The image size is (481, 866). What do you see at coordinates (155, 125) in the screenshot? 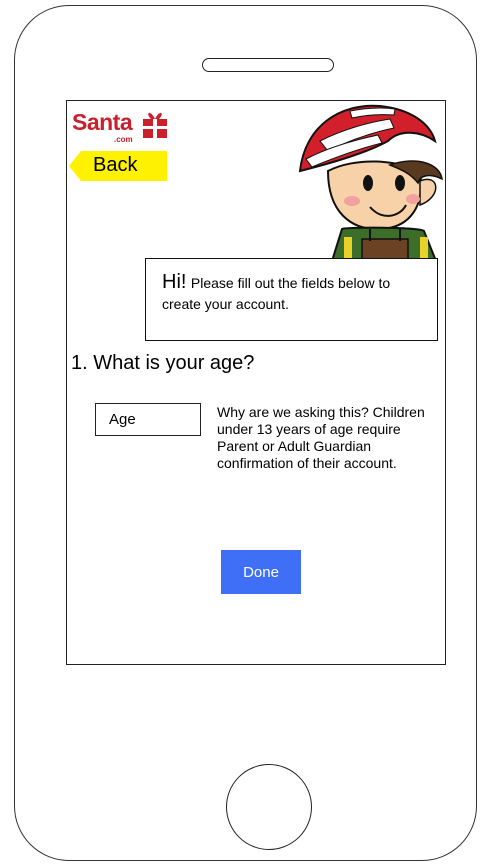
I see `gift-icon` at bounding box center [155, 125].